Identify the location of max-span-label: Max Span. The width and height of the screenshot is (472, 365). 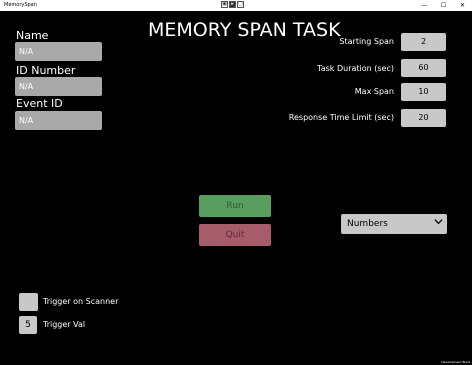
(374, 91).